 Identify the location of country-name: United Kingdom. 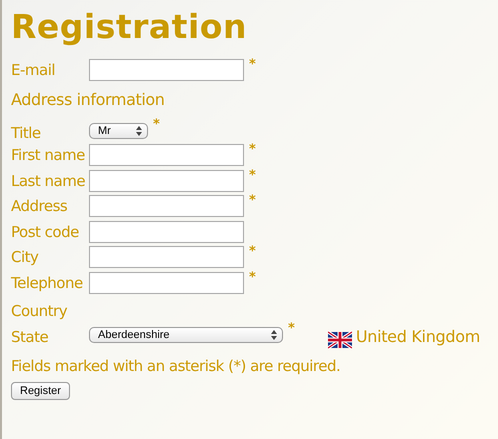
(418, 337).